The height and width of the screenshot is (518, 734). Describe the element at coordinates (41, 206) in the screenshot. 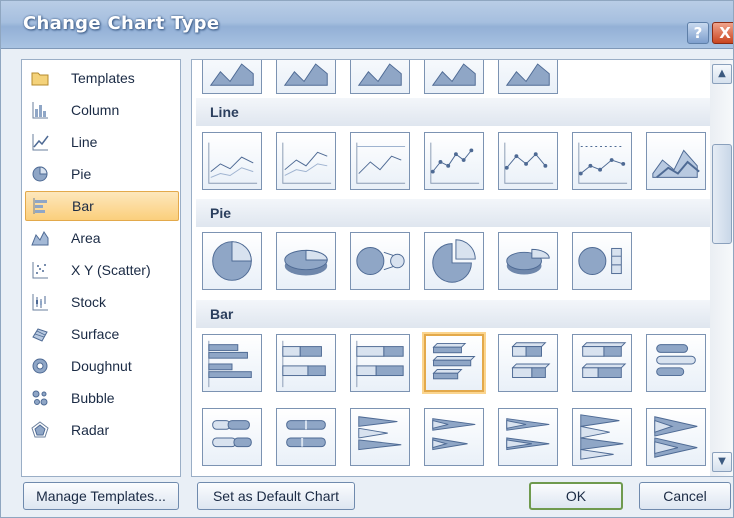

I see `bar-chart-icon` at that location.